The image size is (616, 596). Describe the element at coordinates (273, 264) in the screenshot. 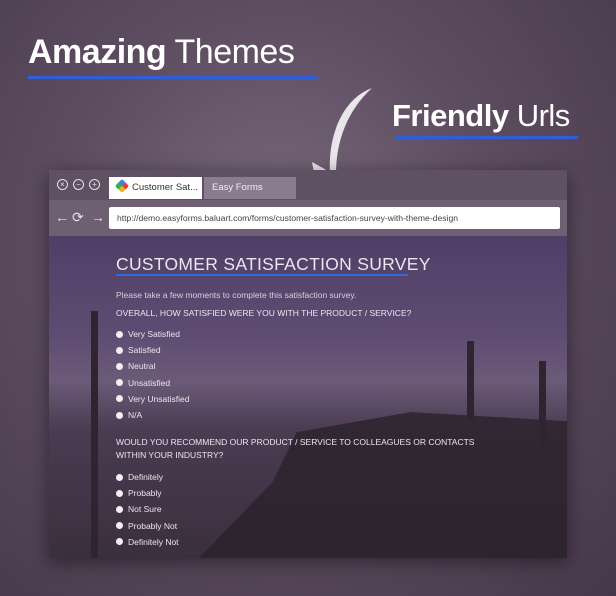

I see `form-title: CUSTOMER SATISFACTION SURVEY` at that location.